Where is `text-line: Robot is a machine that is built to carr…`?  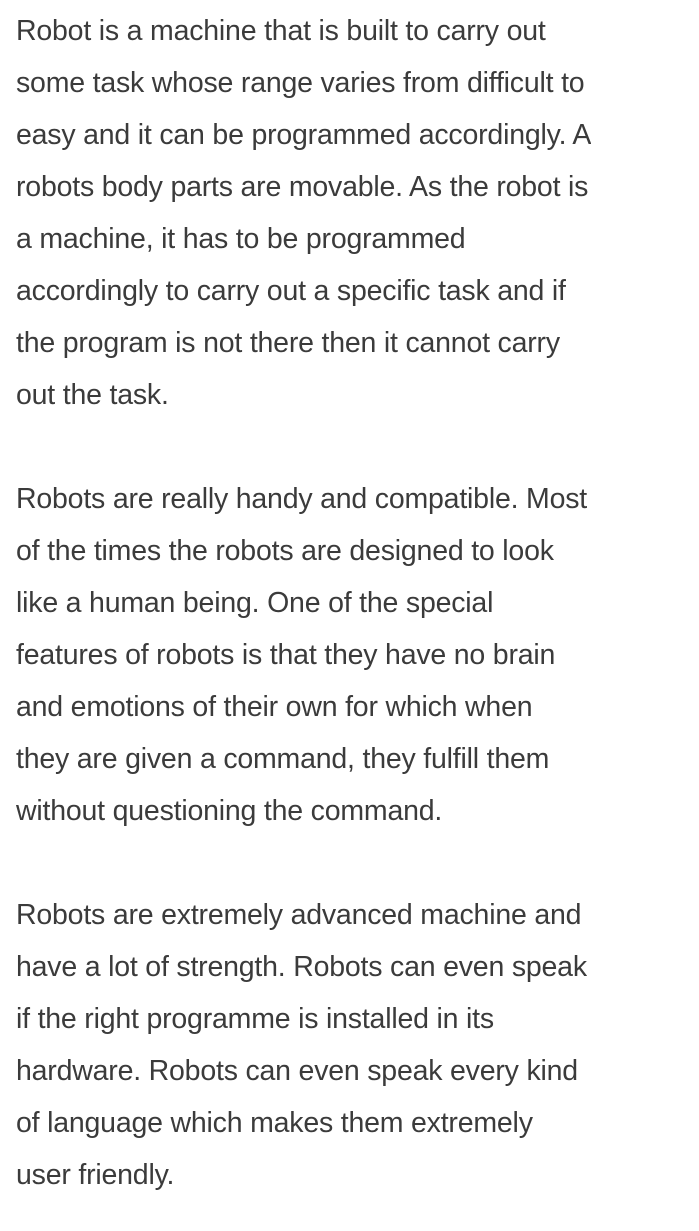 text-line: Robot is a machine that is built to carr… is located at coordinates (281, 31).